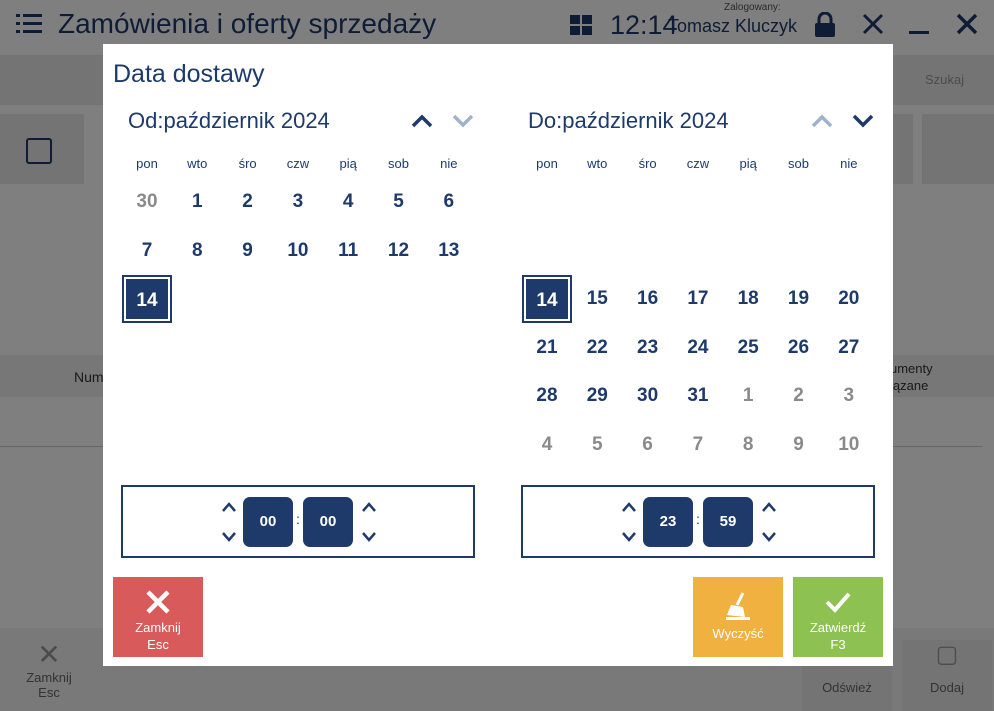 Image resolution: width=994 pixels, height=711 pixels. I want to click on to-calendar-day: 7, so click(698, 445).